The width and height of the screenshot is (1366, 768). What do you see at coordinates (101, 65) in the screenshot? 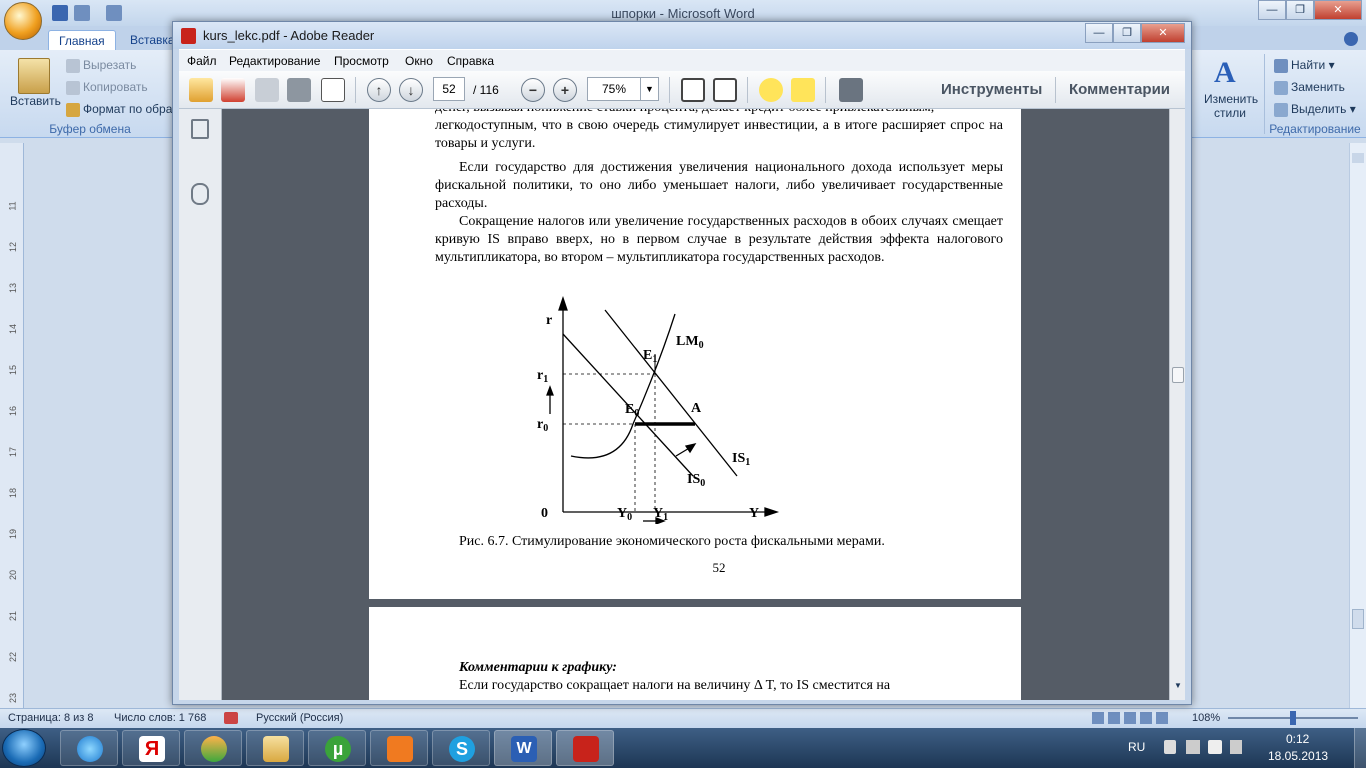
I see `cut-button: Вырезать` at bounding box center [101, 65].